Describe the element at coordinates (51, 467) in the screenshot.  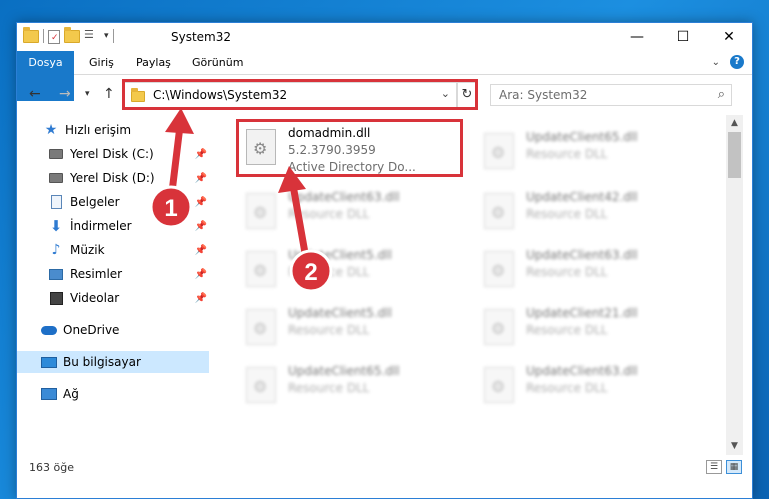
I see `item-count: 163 öğe` at that location.